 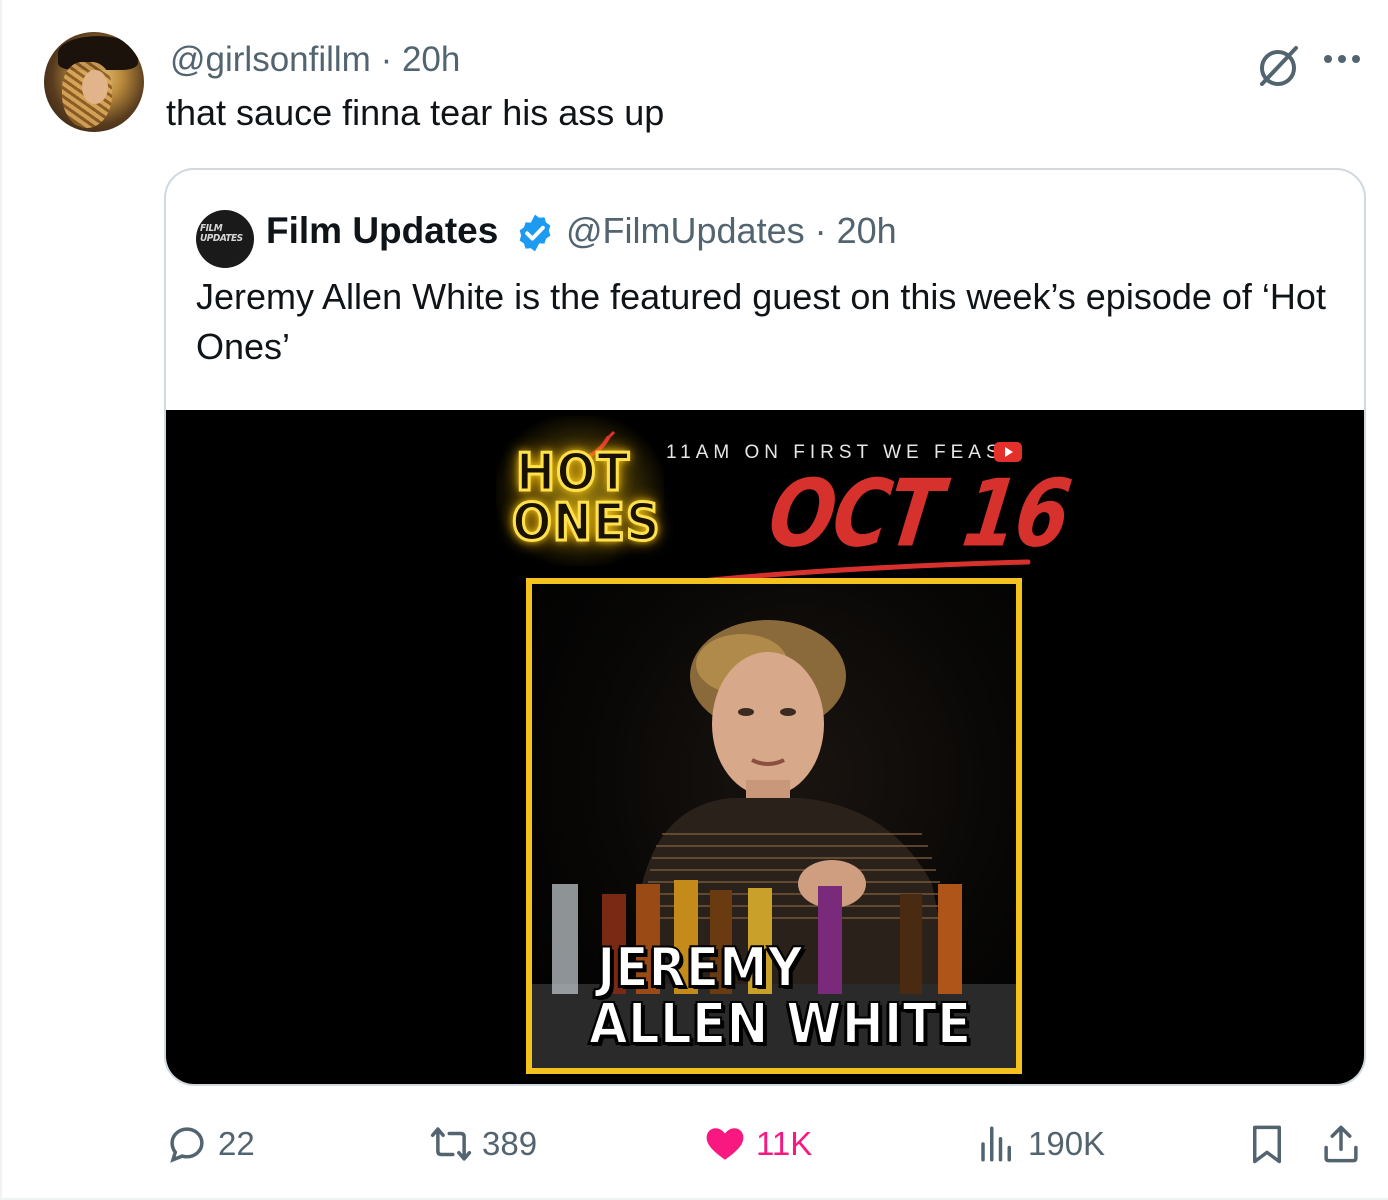 What do you see at coordinates (415, 112) in the screenshot?
I see `tweet-text: that sauce finna tear his ass up` at bounding box center [415, 112].